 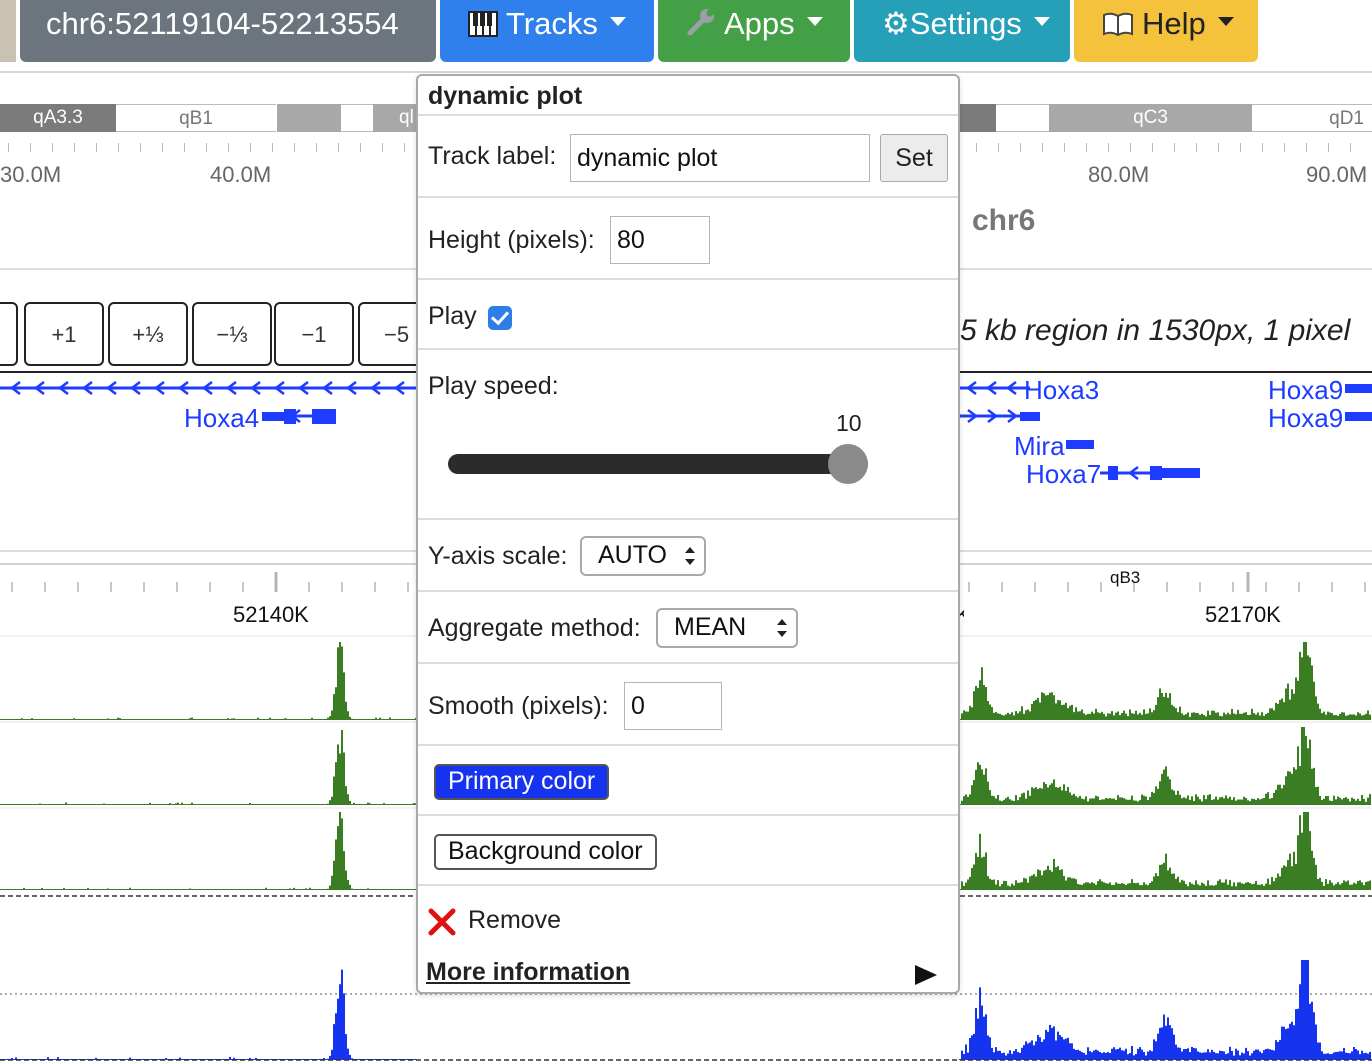 What do you see at coordinates (552, 23) in the screenshot?
I see `tracks-label: Tracks` at bounding box center [552, 23].